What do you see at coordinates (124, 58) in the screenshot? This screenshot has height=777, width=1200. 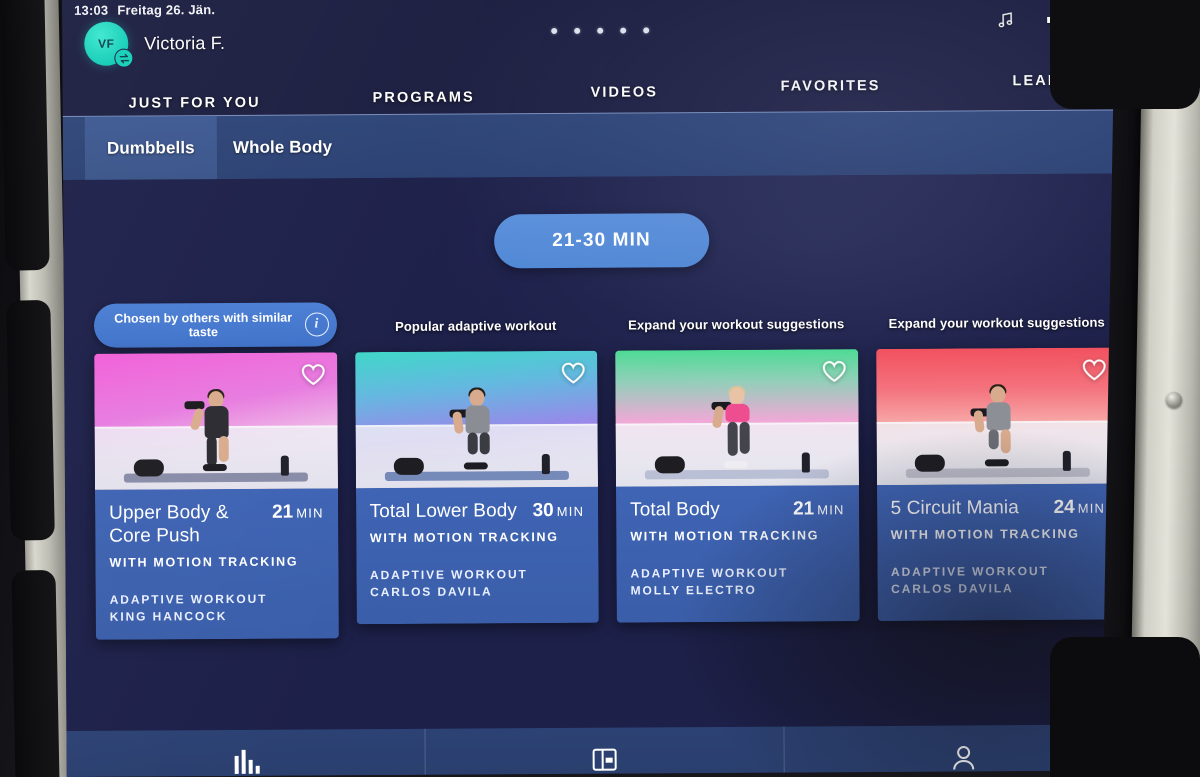 I see `swap-profile-icon` at bounding box center [124, 58].